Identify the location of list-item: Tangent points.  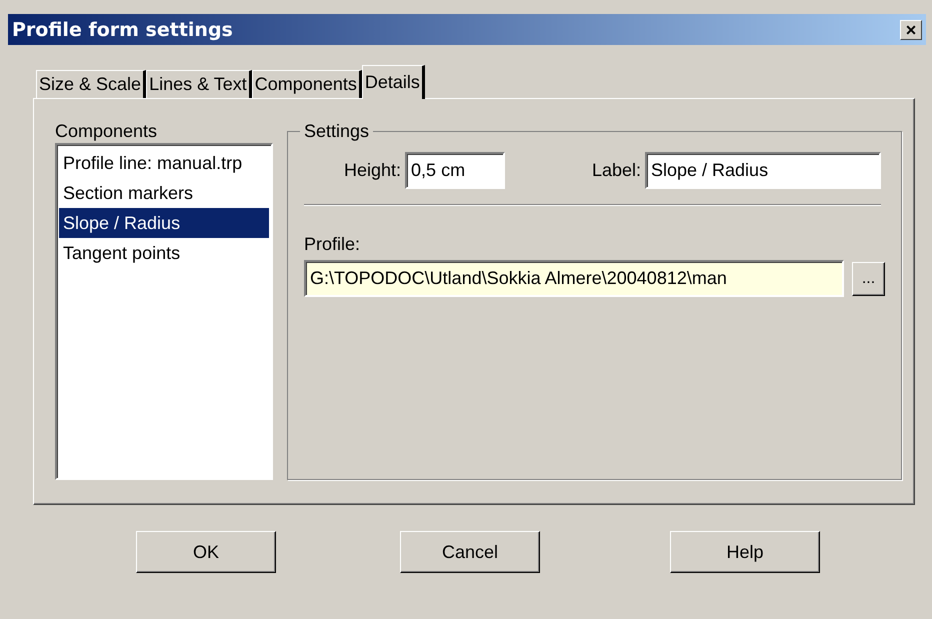
(164, 253).